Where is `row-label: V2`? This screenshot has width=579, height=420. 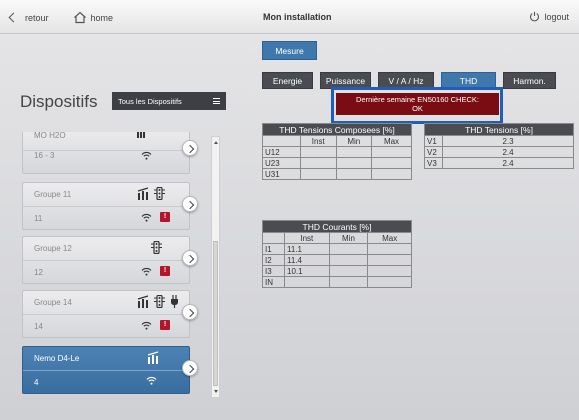 row-label: V2 is located at coordinates (433, 152).